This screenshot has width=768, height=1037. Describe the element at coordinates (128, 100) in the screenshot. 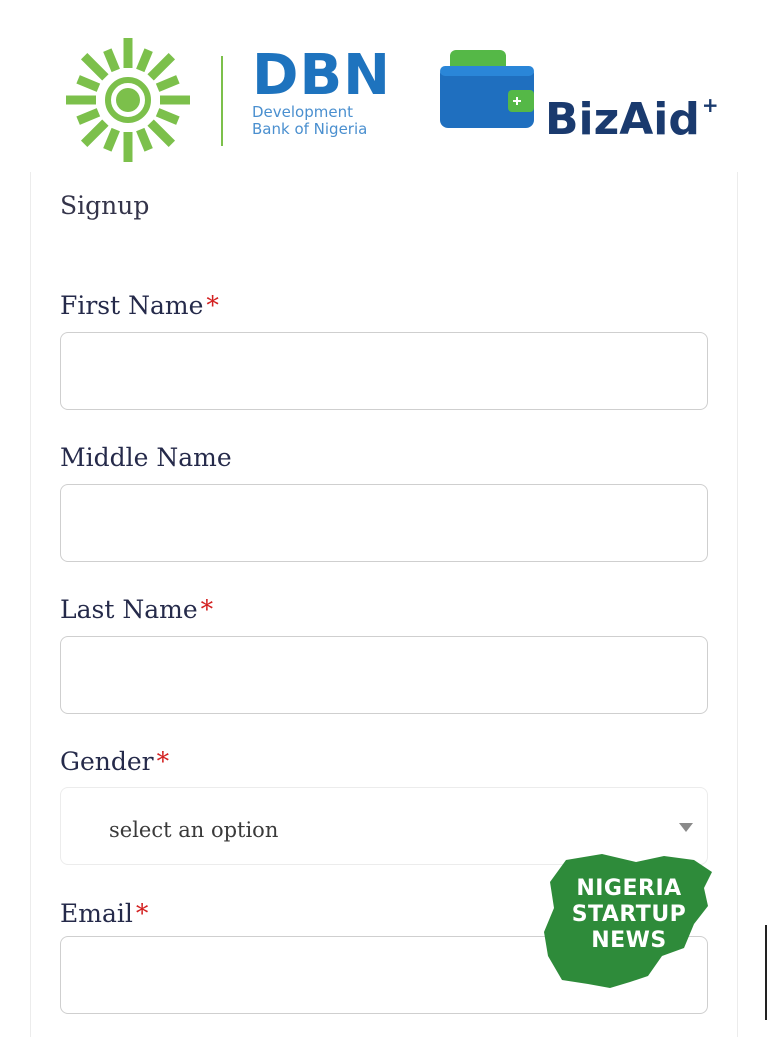

I see `dbn-sun-logo-icon` at that location.